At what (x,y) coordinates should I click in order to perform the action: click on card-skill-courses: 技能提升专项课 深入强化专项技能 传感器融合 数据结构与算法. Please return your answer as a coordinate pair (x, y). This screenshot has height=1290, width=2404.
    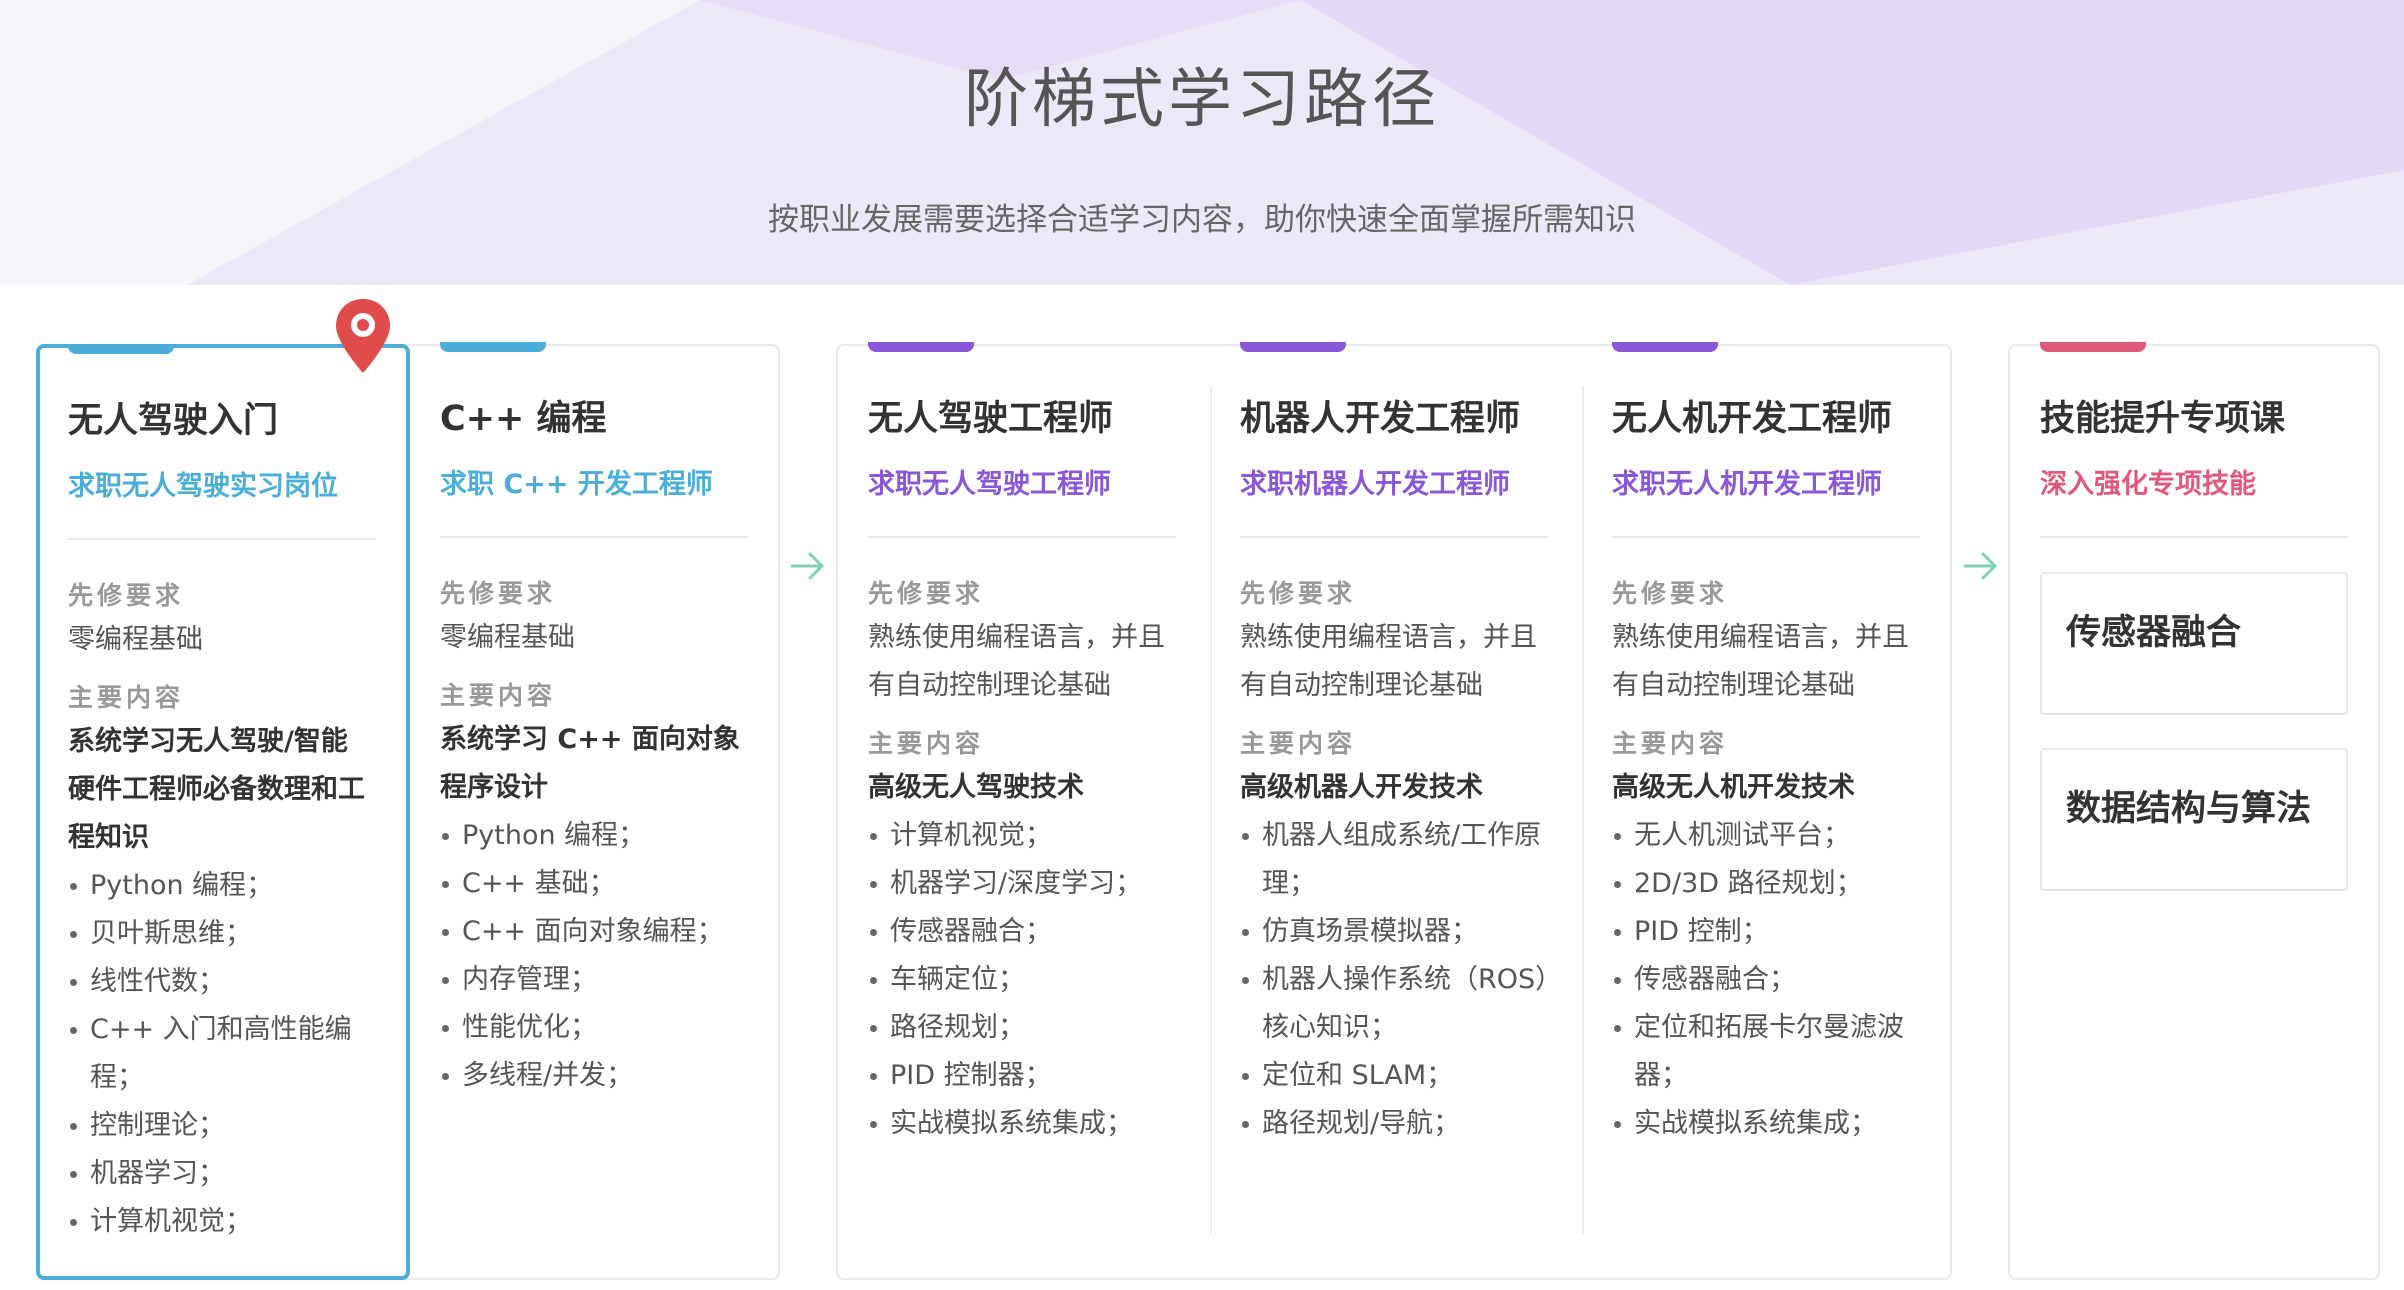
    Looking at the image, I should click on (2196, 810).